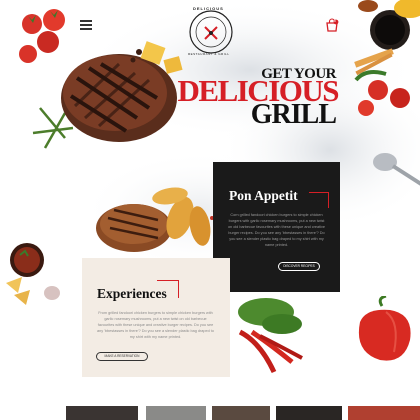  Describe the element at coordinates (86, 21) in the screenshot. I see `menu-icon` at that location.